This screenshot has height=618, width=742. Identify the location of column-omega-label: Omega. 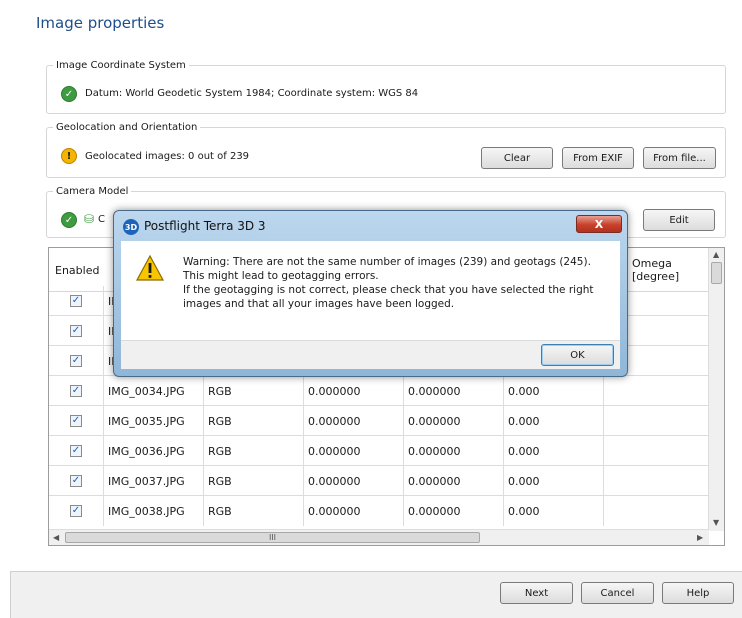
(652, 263).